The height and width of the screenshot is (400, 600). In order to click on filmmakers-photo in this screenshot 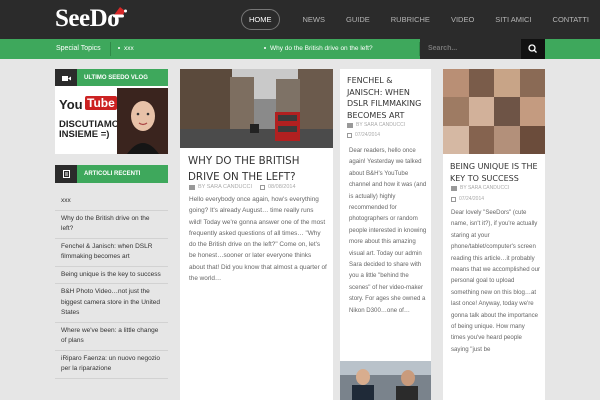, I will do `click(385, 380)`.